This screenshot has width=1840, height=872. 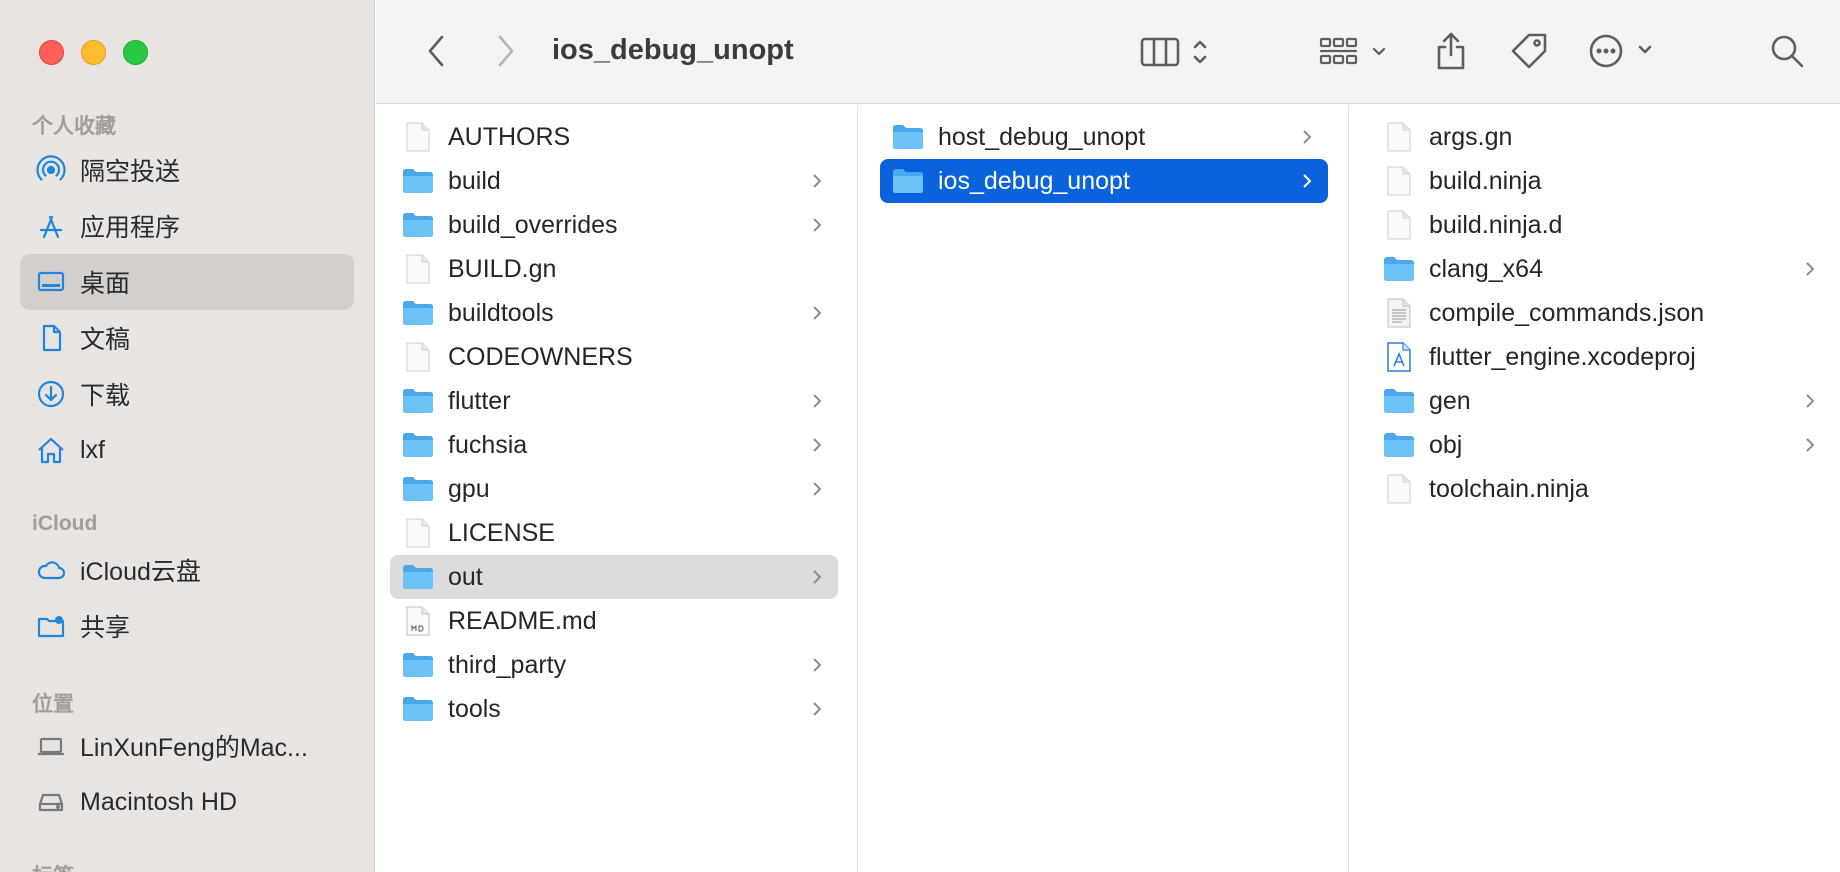 What do you see at coordinates (1471, 136) in the screenshot?
I see `file-name: args.gn` at bounding box center [1471, 136].